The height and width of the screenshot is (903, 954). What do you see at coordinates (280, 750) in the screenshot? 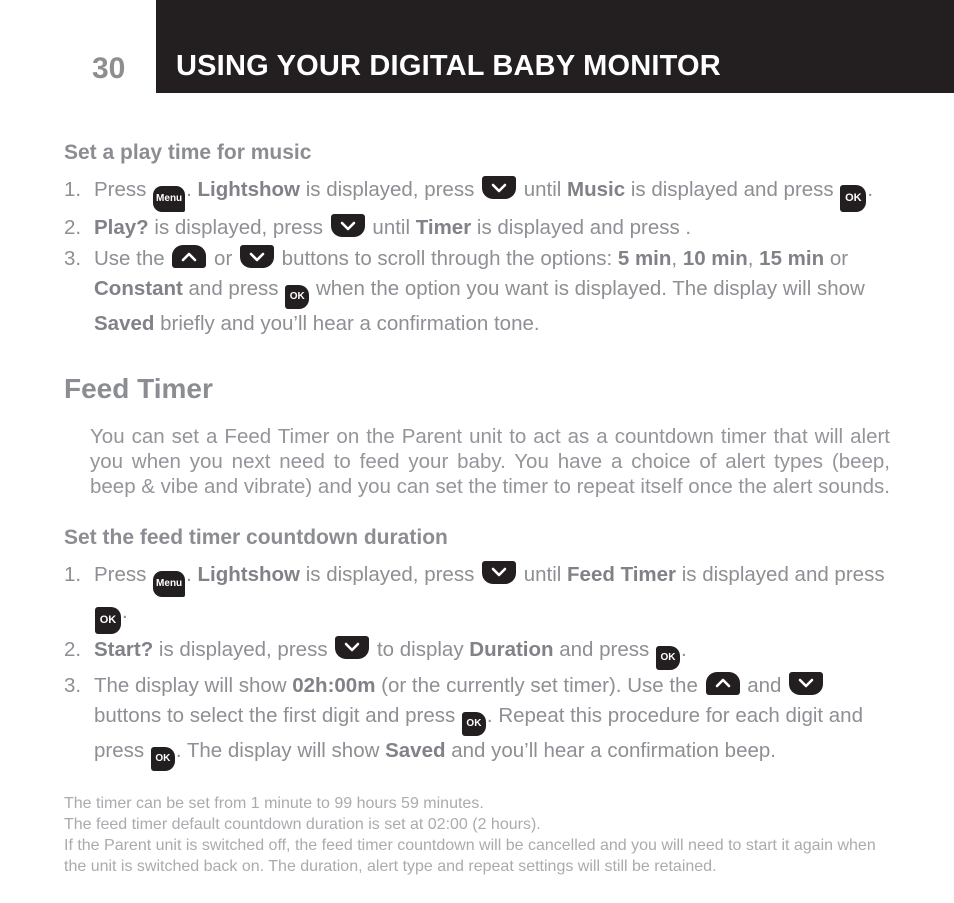
I see `step-text: . The display will show` at bounding box center [280, 750].